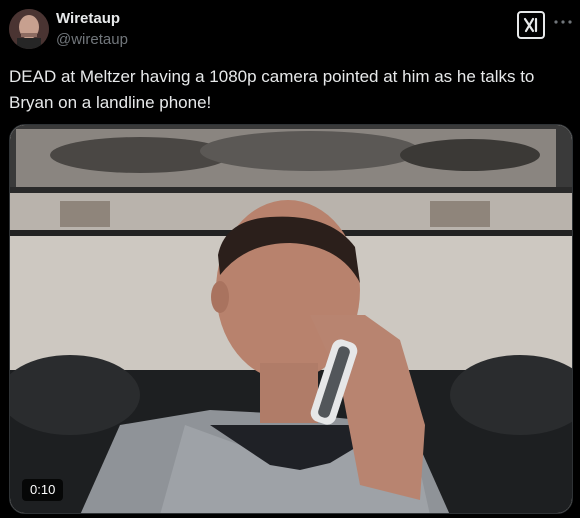  Describe the element at coordinates (43, 490) in the screenshot. I see `video-duration: 0:10` at that location.